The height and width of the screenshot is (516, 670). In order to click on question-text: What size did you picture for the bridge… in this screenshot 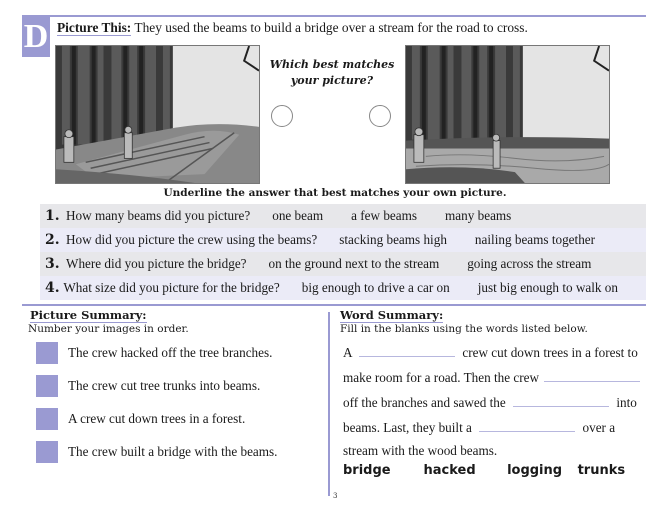, I will do `click(171, 287)`.